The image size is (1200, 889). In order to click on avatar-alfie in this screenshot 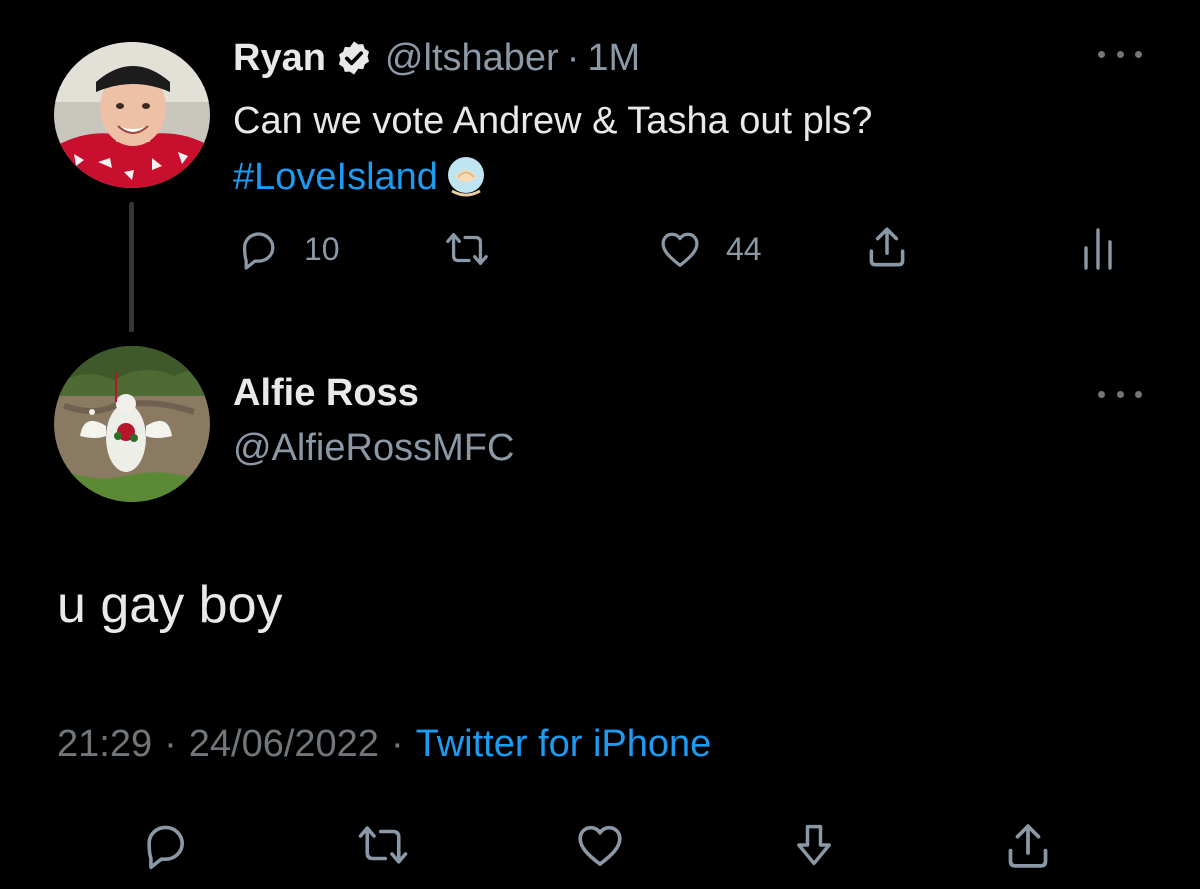, I will do `click(132, 424)`.